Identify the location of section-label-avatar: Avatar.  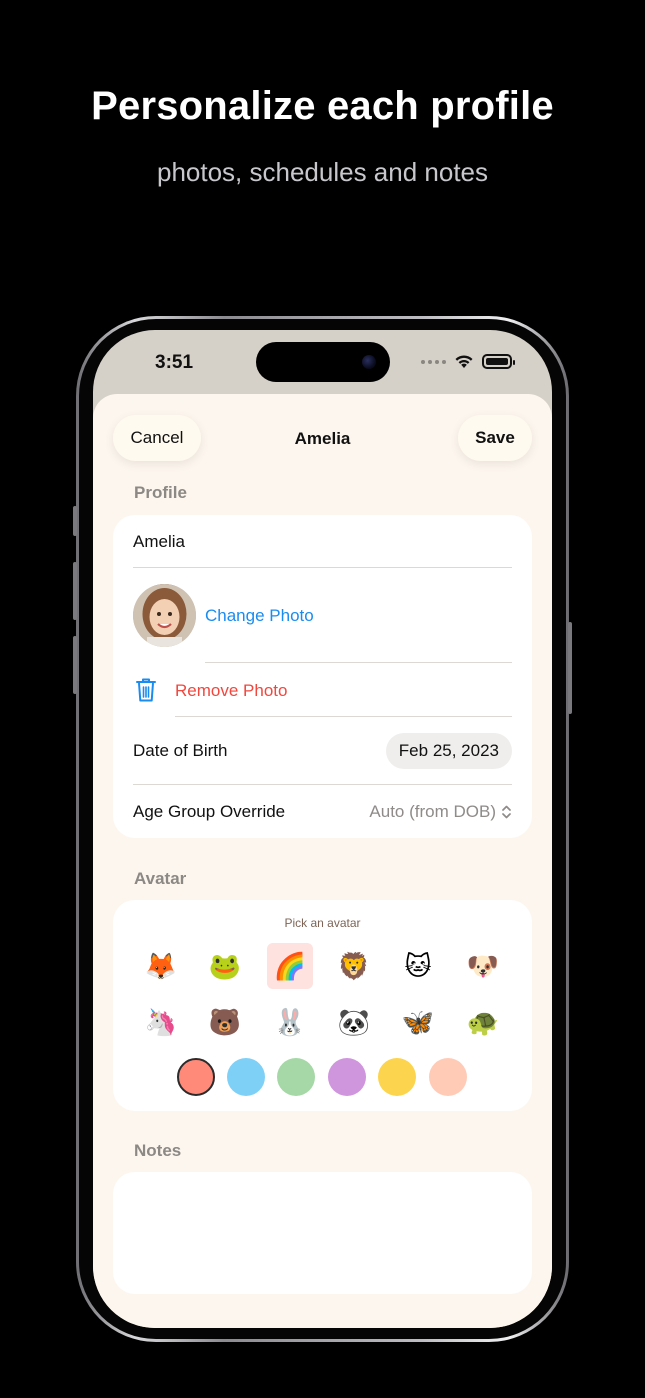
(160, 878).